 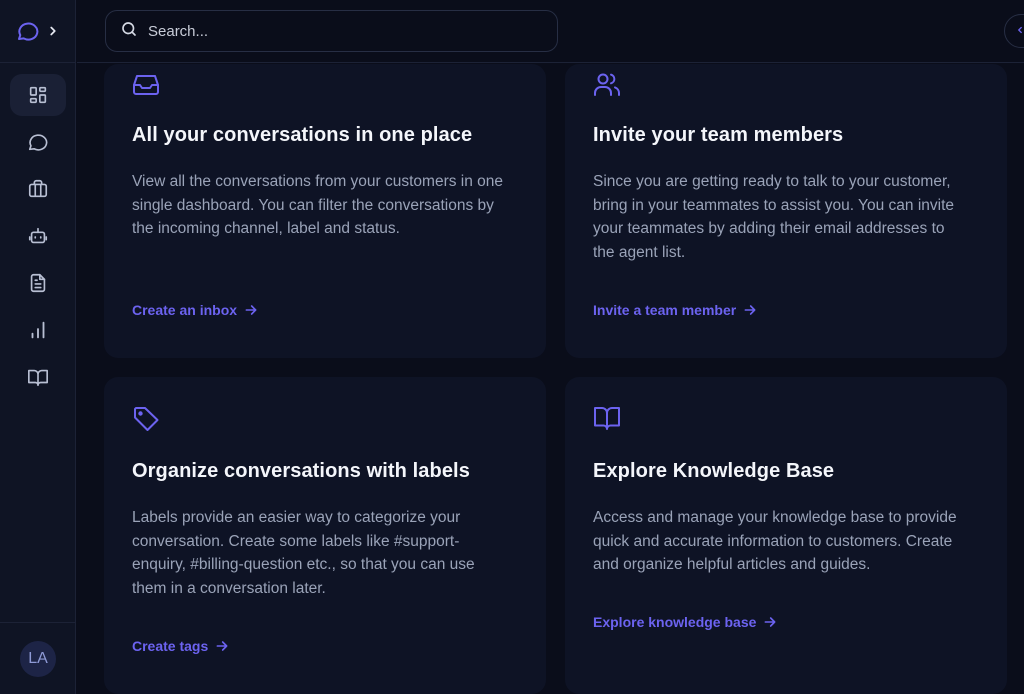 I want to click on search-icon, so click(x=129, y=31).